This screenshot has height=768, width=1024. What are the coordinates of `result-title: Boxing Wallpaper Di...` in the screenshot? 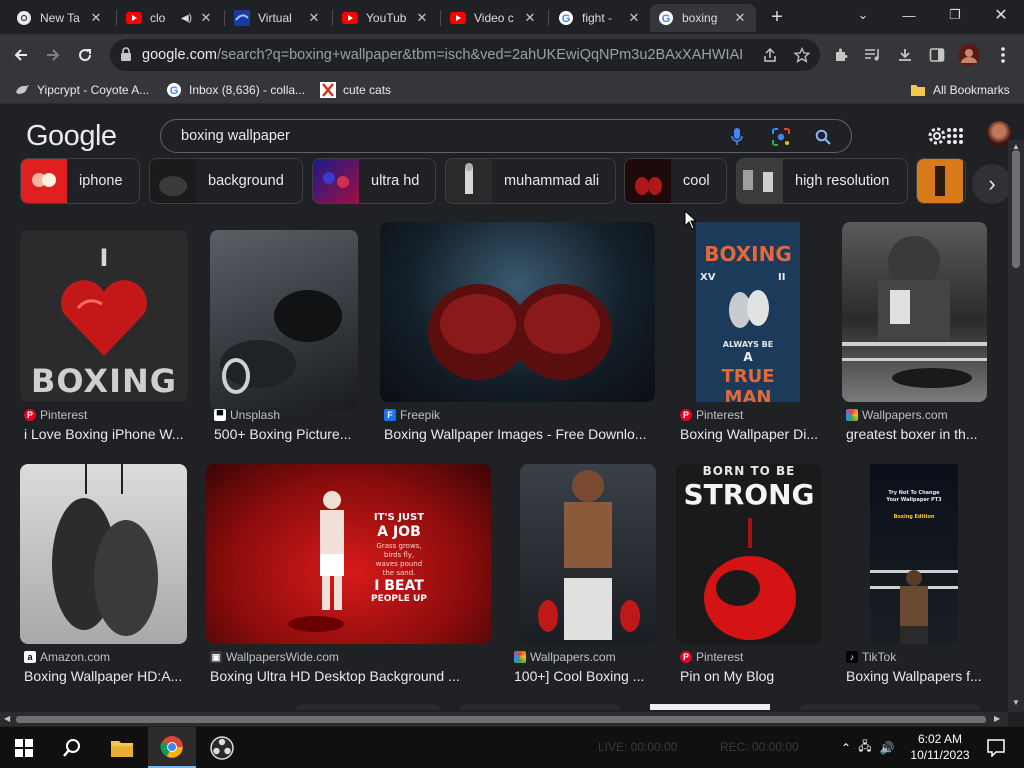 It's located at (751, 434).